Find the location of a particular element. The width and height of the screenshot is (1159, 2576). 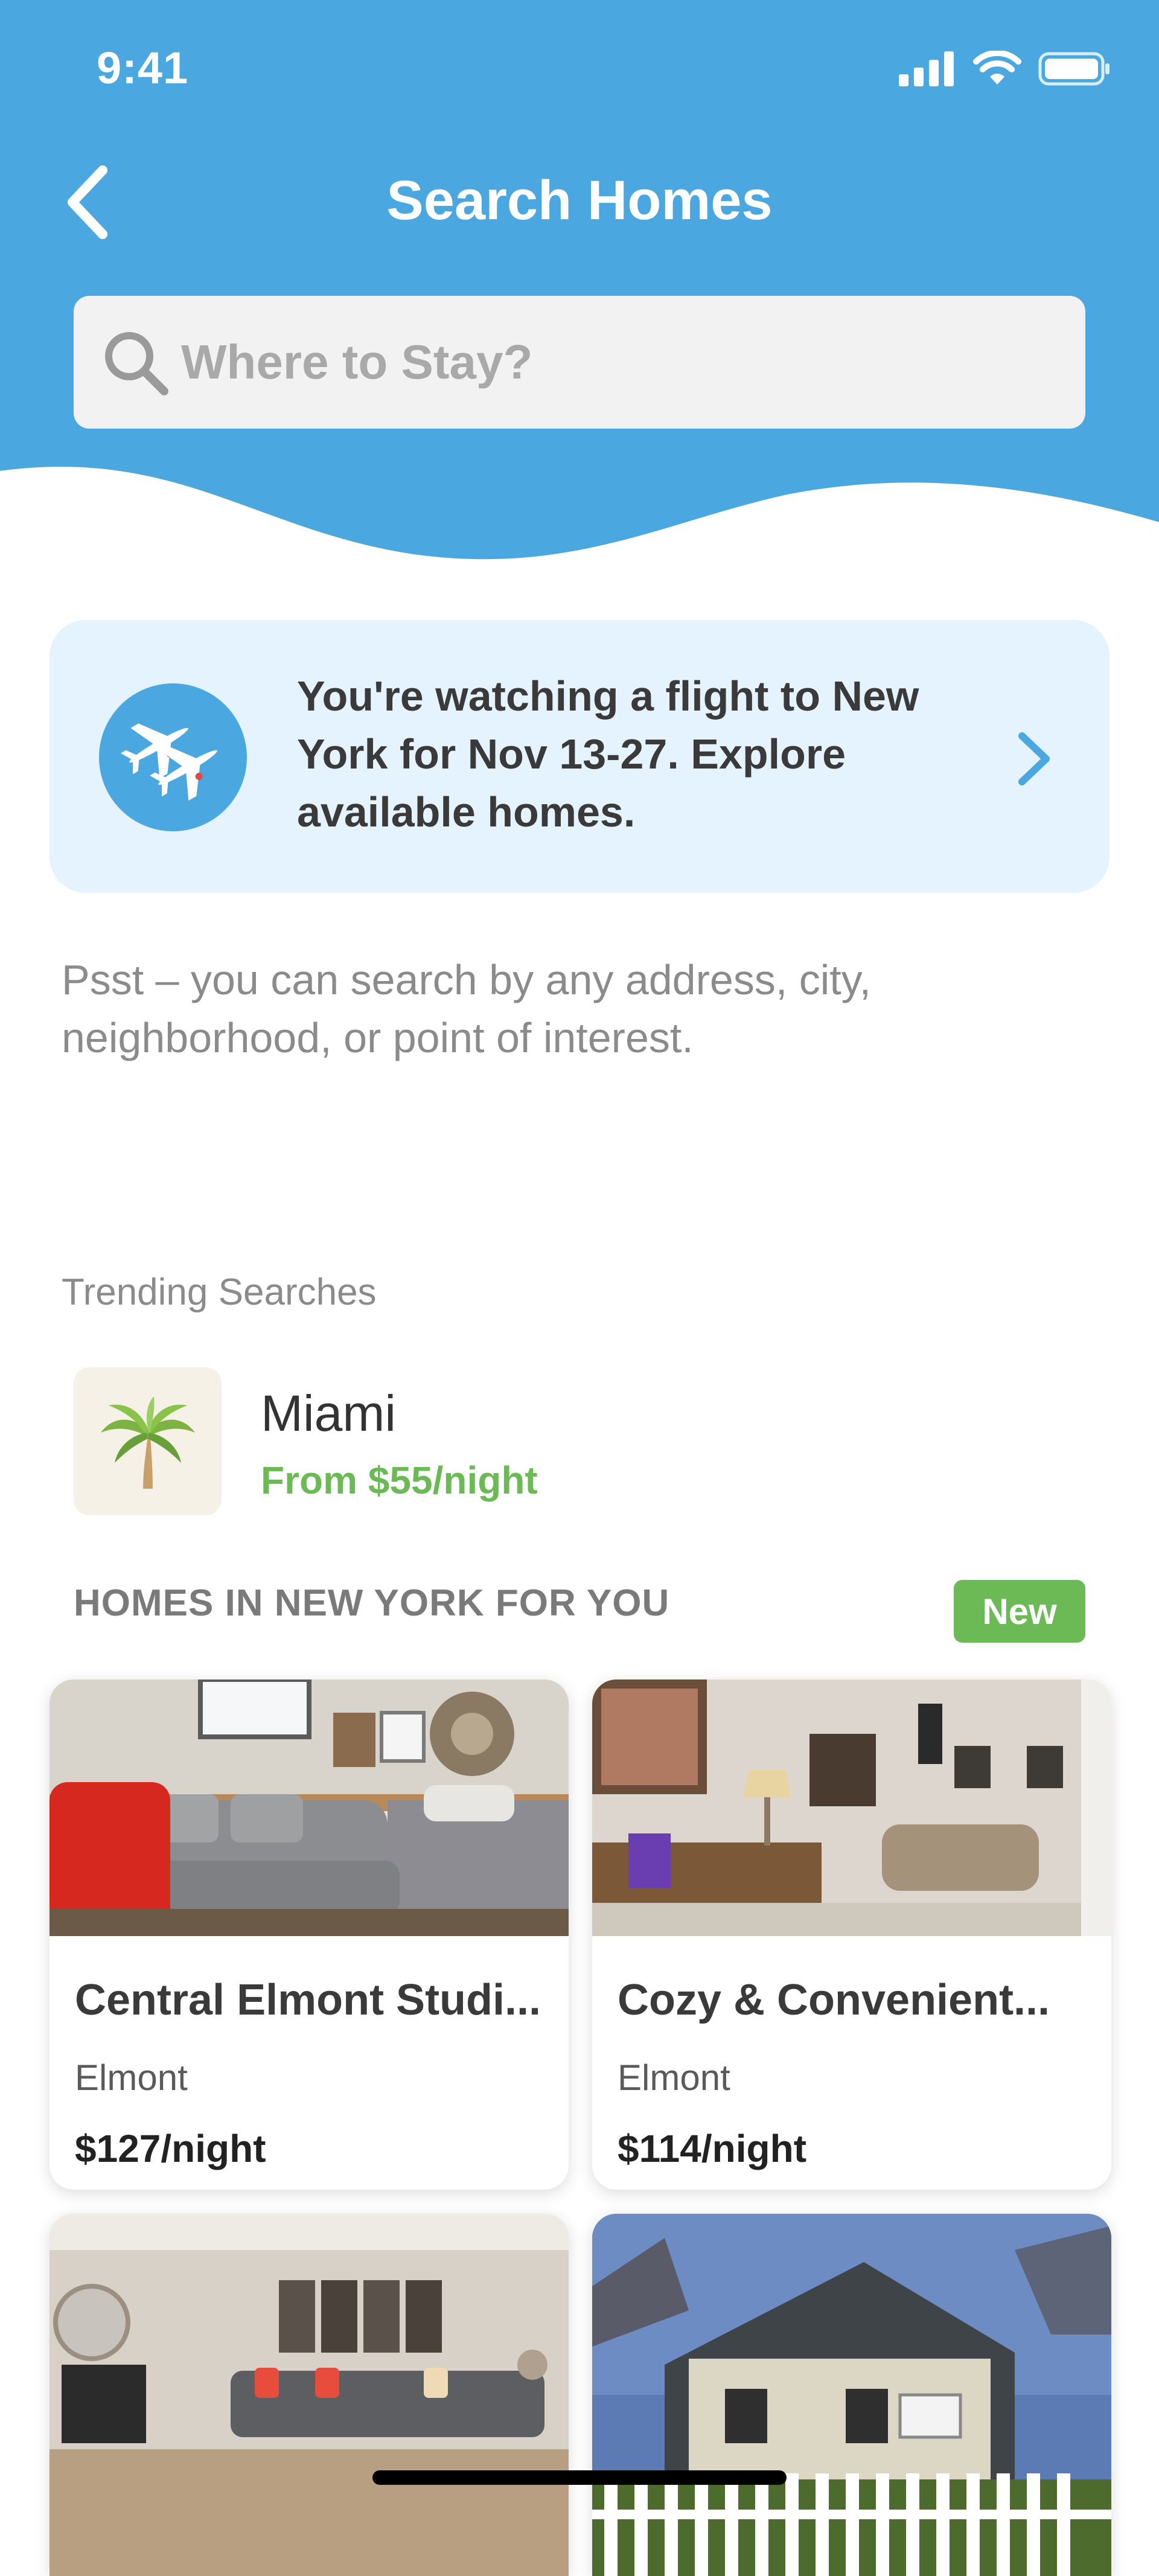

search-icon is located at coordinates (136, 363).